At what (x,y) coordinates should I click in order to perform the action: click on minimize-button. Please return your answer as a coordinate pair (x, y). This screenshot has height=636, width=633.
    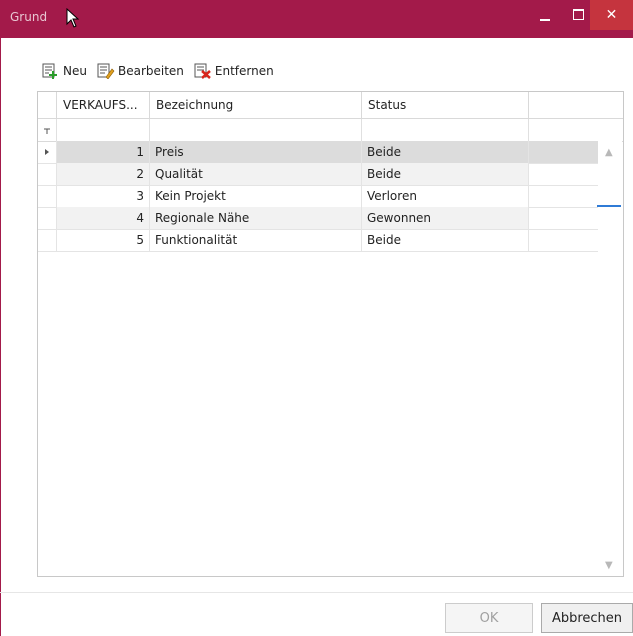
    Looking at the image, I should click on (545, 15).